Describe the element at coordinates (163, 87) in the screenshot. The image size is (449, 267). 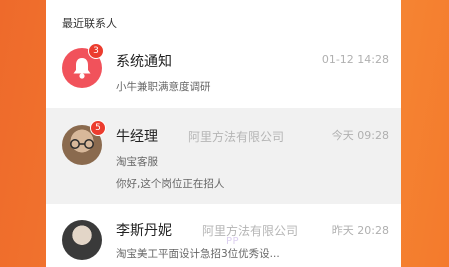
I see `message-preview: 小牛兼职满意度调研` at that location.